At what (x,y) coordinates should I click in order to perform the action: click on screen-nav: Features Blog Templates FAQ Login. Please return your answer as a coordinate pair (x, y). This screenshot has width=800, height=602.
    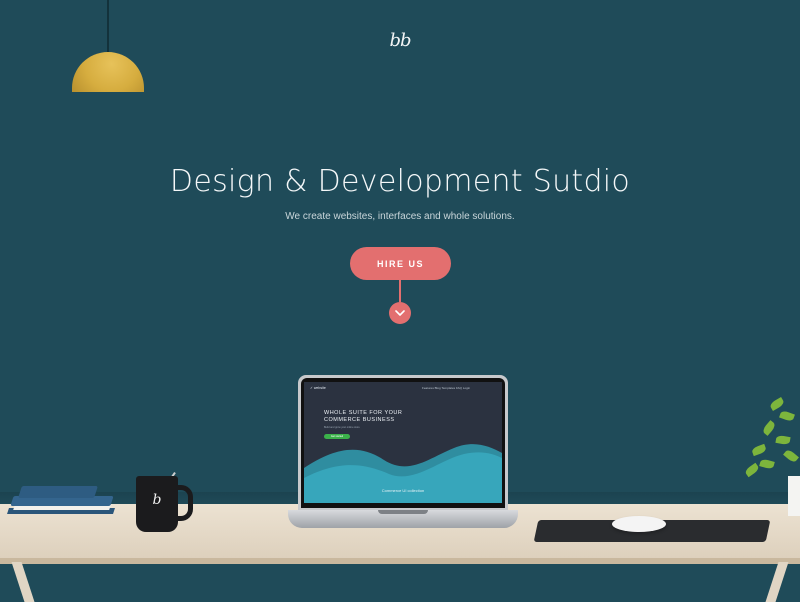
    Looking at the image, I should click on (446, 388).